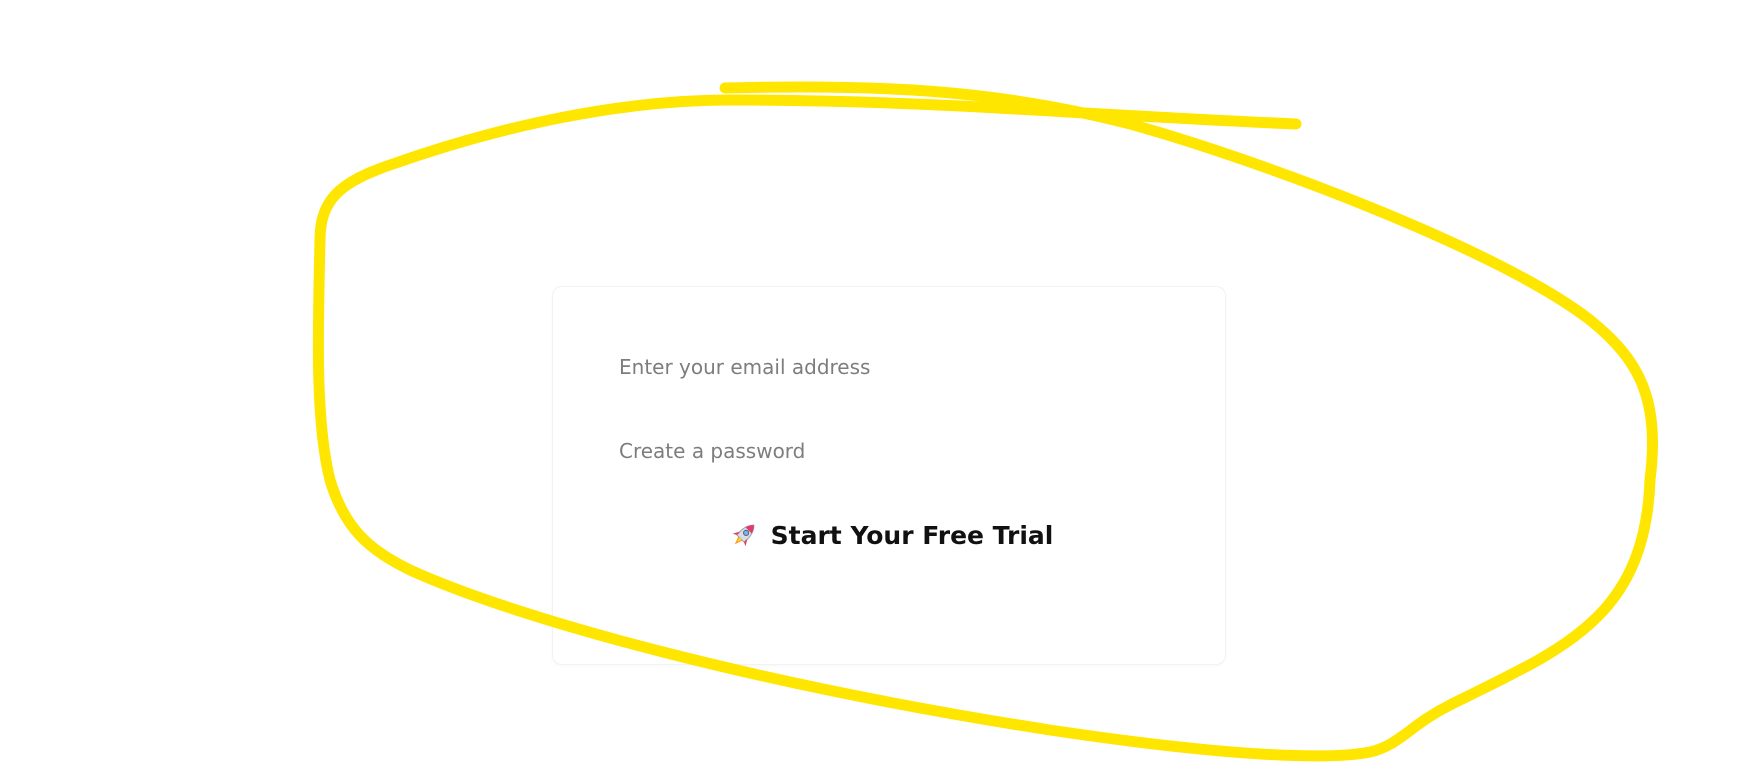 The image size is (1749, 766). Describe the element at coordinates (744, 535) in the screenshot. I see `rocket-icon` at that location.